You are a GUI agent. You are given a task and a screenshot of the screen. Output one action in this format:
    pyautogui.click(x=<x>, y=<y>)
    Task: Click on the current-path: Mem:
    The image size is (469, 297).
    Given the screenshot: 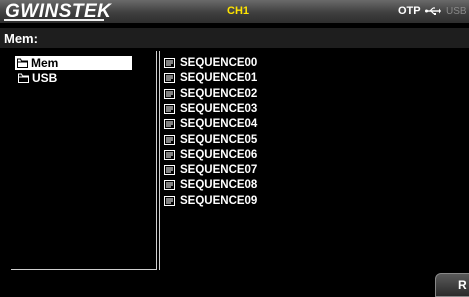 What is the action you would take?
    pyautogui.click(x=21, y=38)
    